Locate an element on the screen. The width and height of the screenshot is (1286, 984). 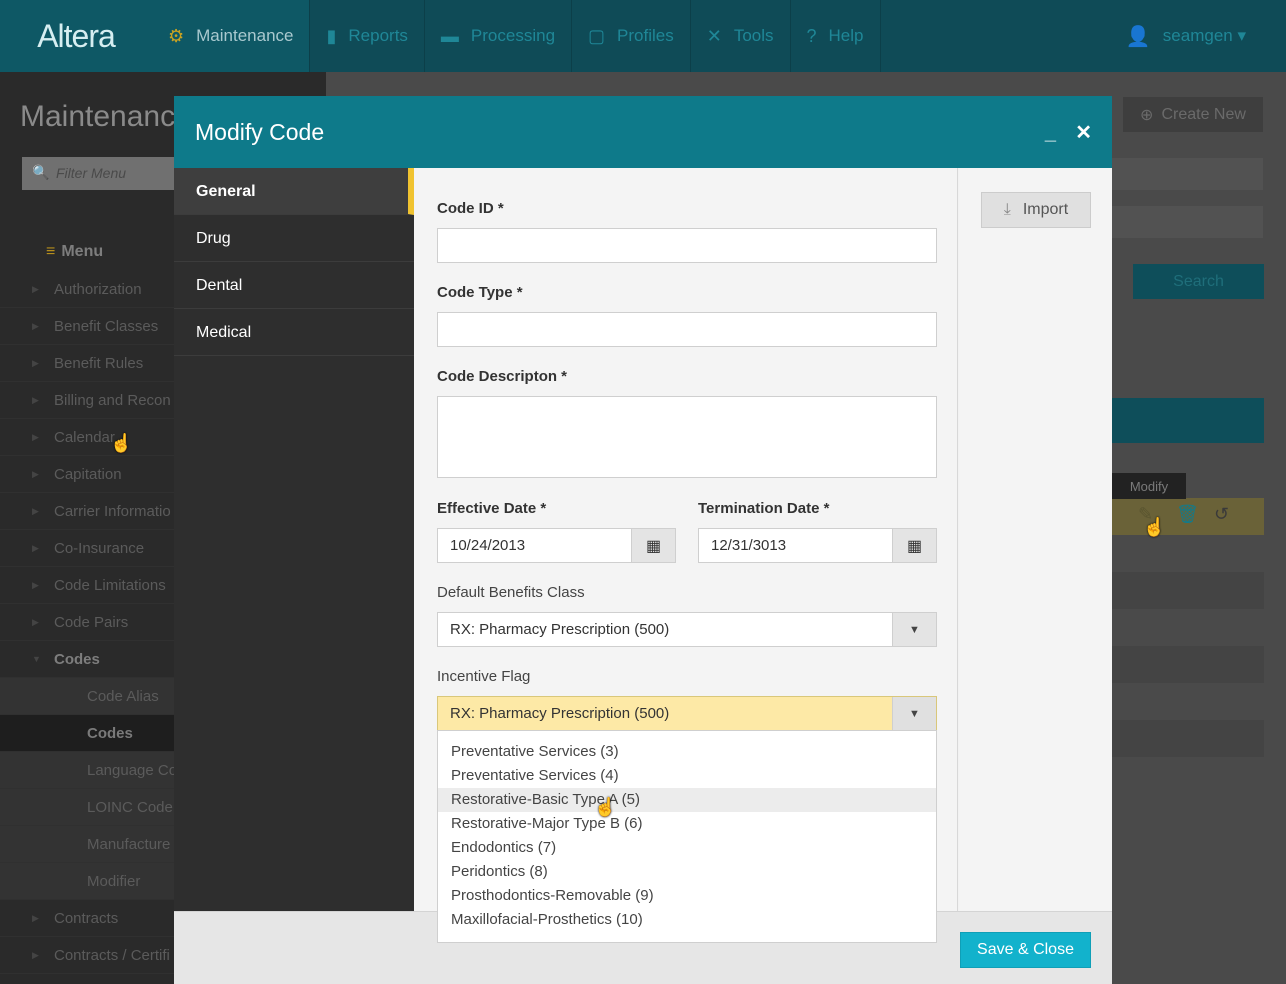
dropdown-option: Peridontics (8) is located at coordinates (687, 872).